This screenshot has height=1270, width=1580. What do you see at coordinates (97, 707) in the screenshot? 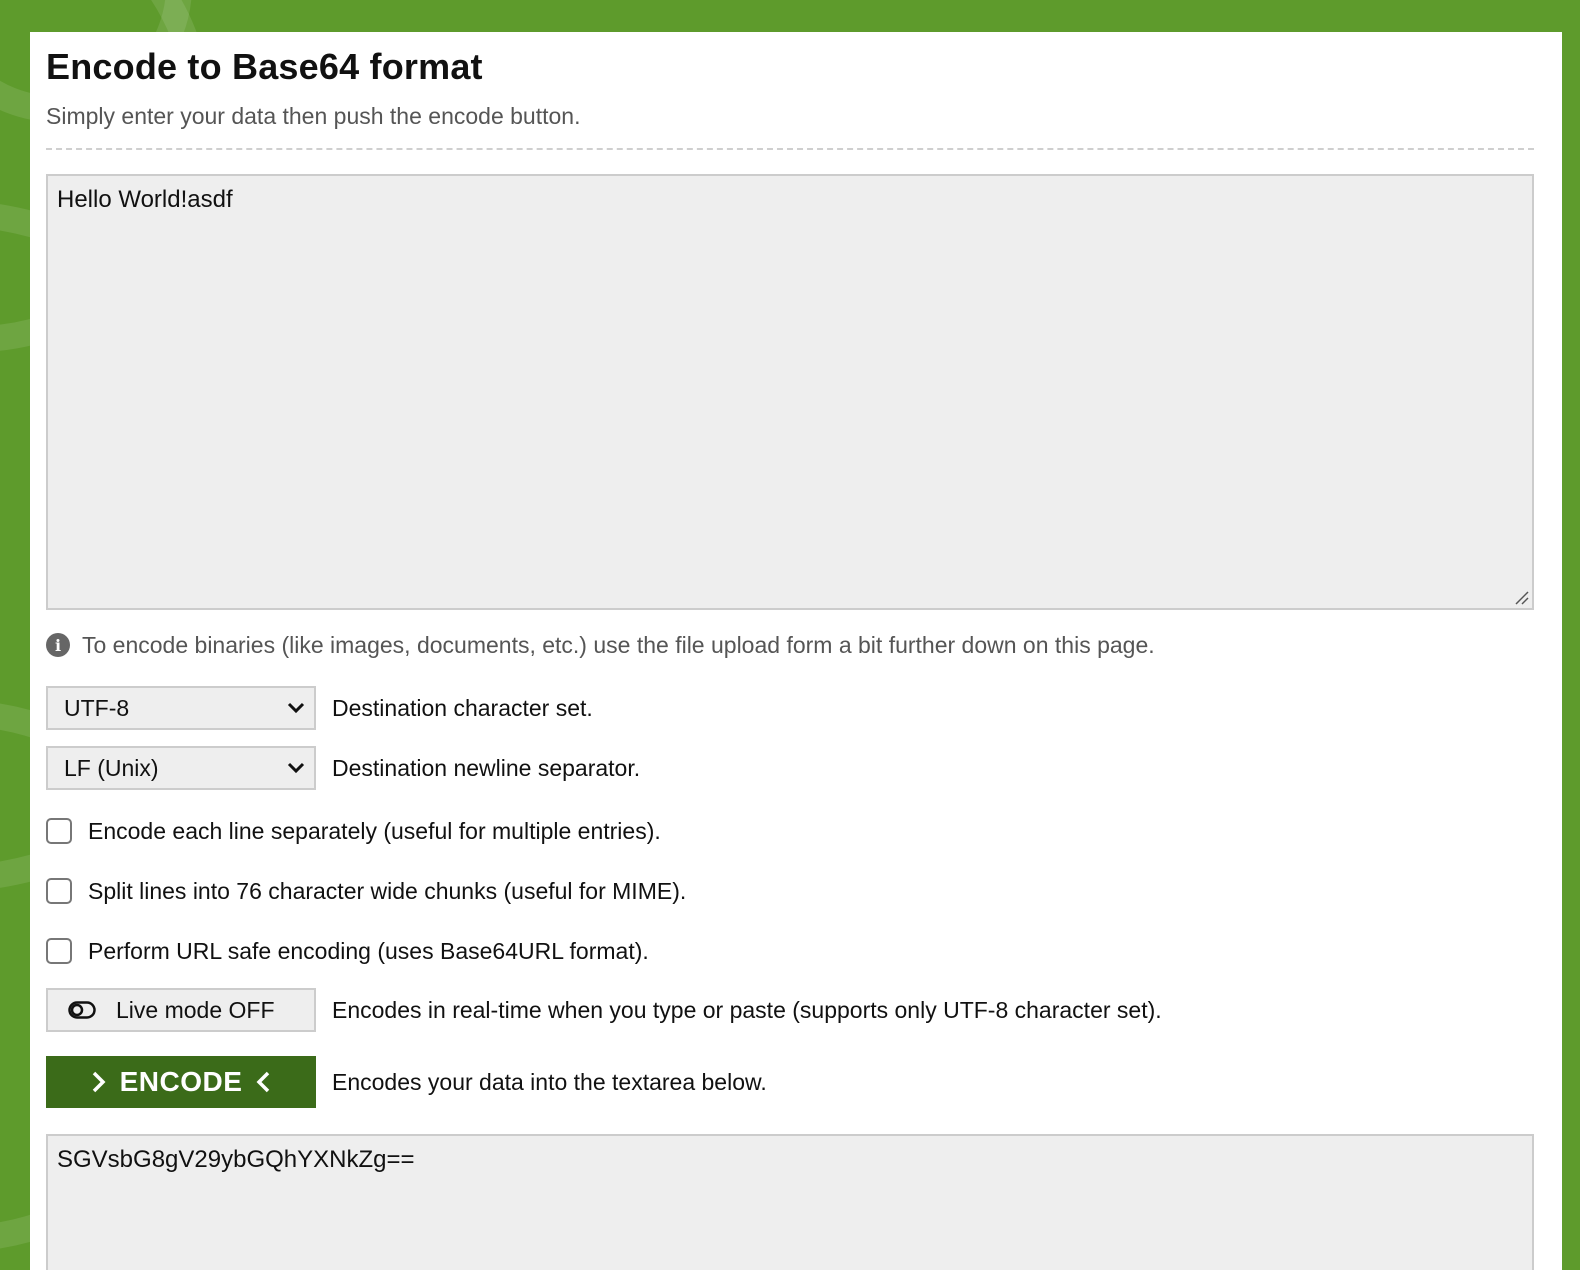
I see `charset-selected: UTF-8` at bounding box center [97, 707].